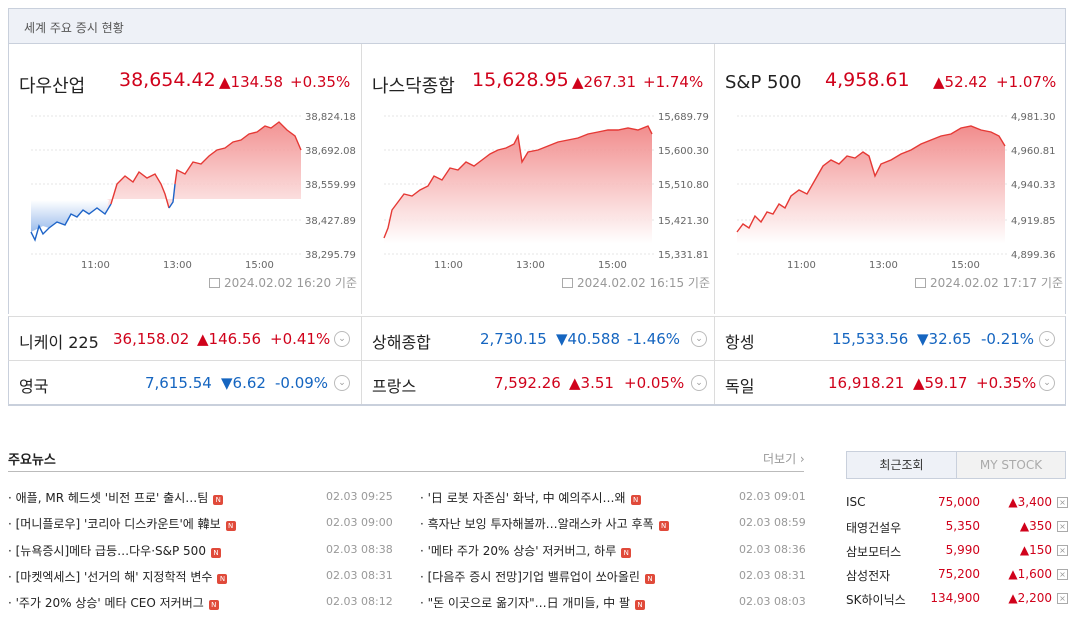  I want to click on row-name: 항셍, so click(740, 342).